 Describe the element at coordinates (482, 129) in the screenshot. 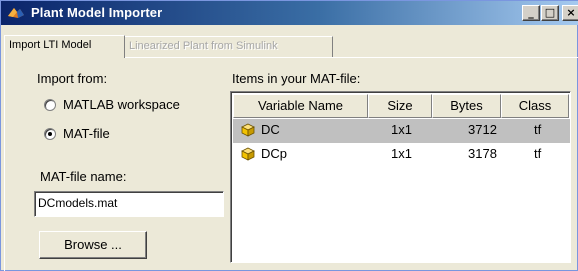

I see `bytes-cell: 3712` at that location.